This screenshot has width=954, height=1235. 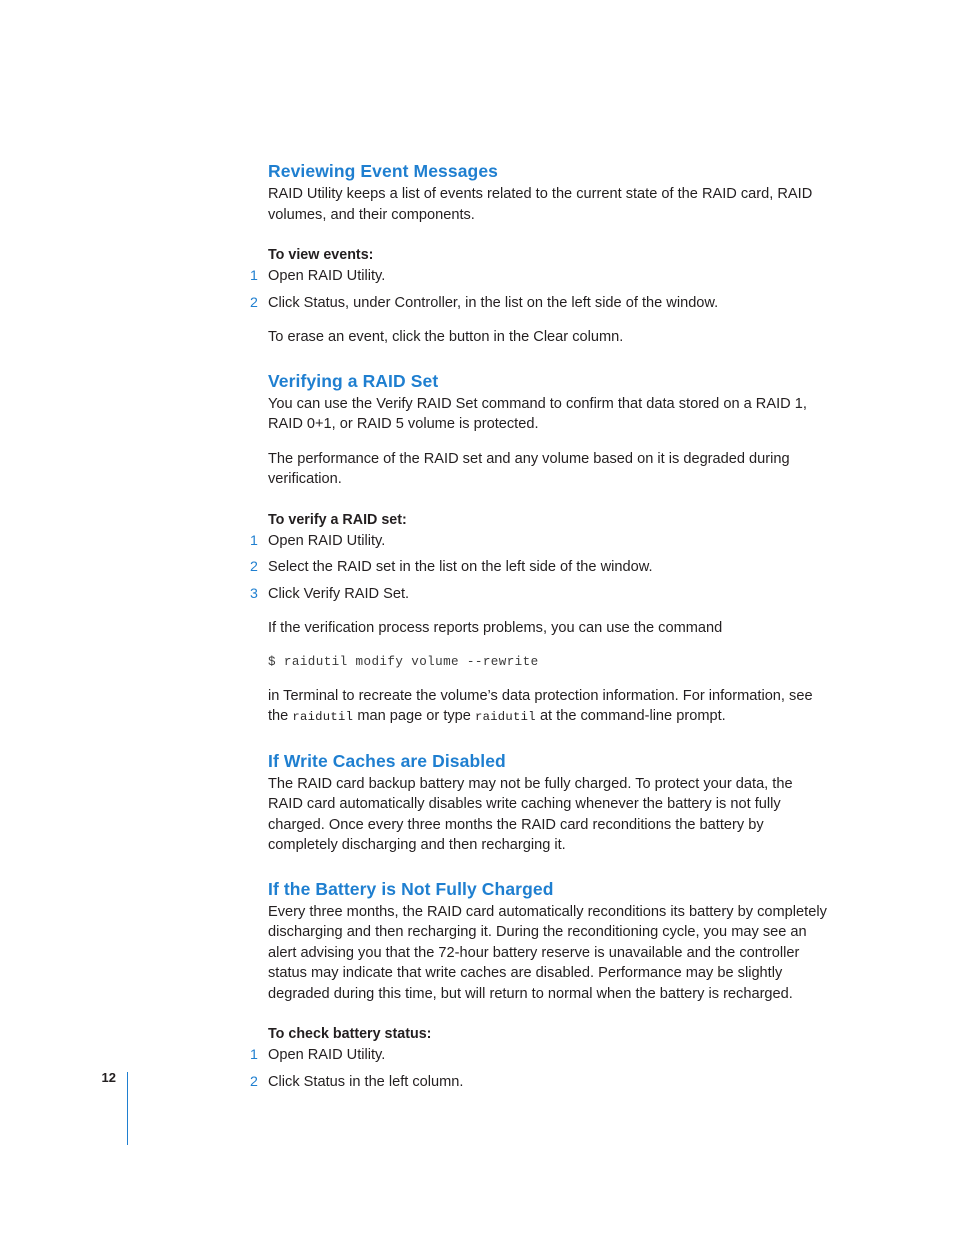 I want to click on procedure-label: To view events:, so click(x=321, y=255).